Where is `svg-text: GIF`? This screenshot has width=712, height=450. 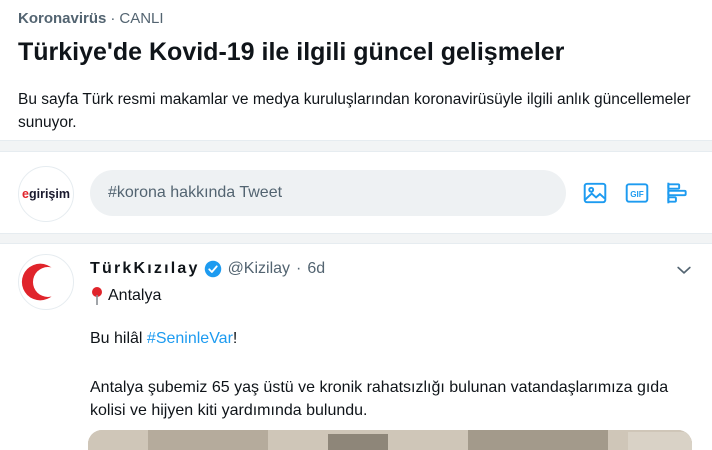 svg-text: GIF is located at coordinates (637, 194).